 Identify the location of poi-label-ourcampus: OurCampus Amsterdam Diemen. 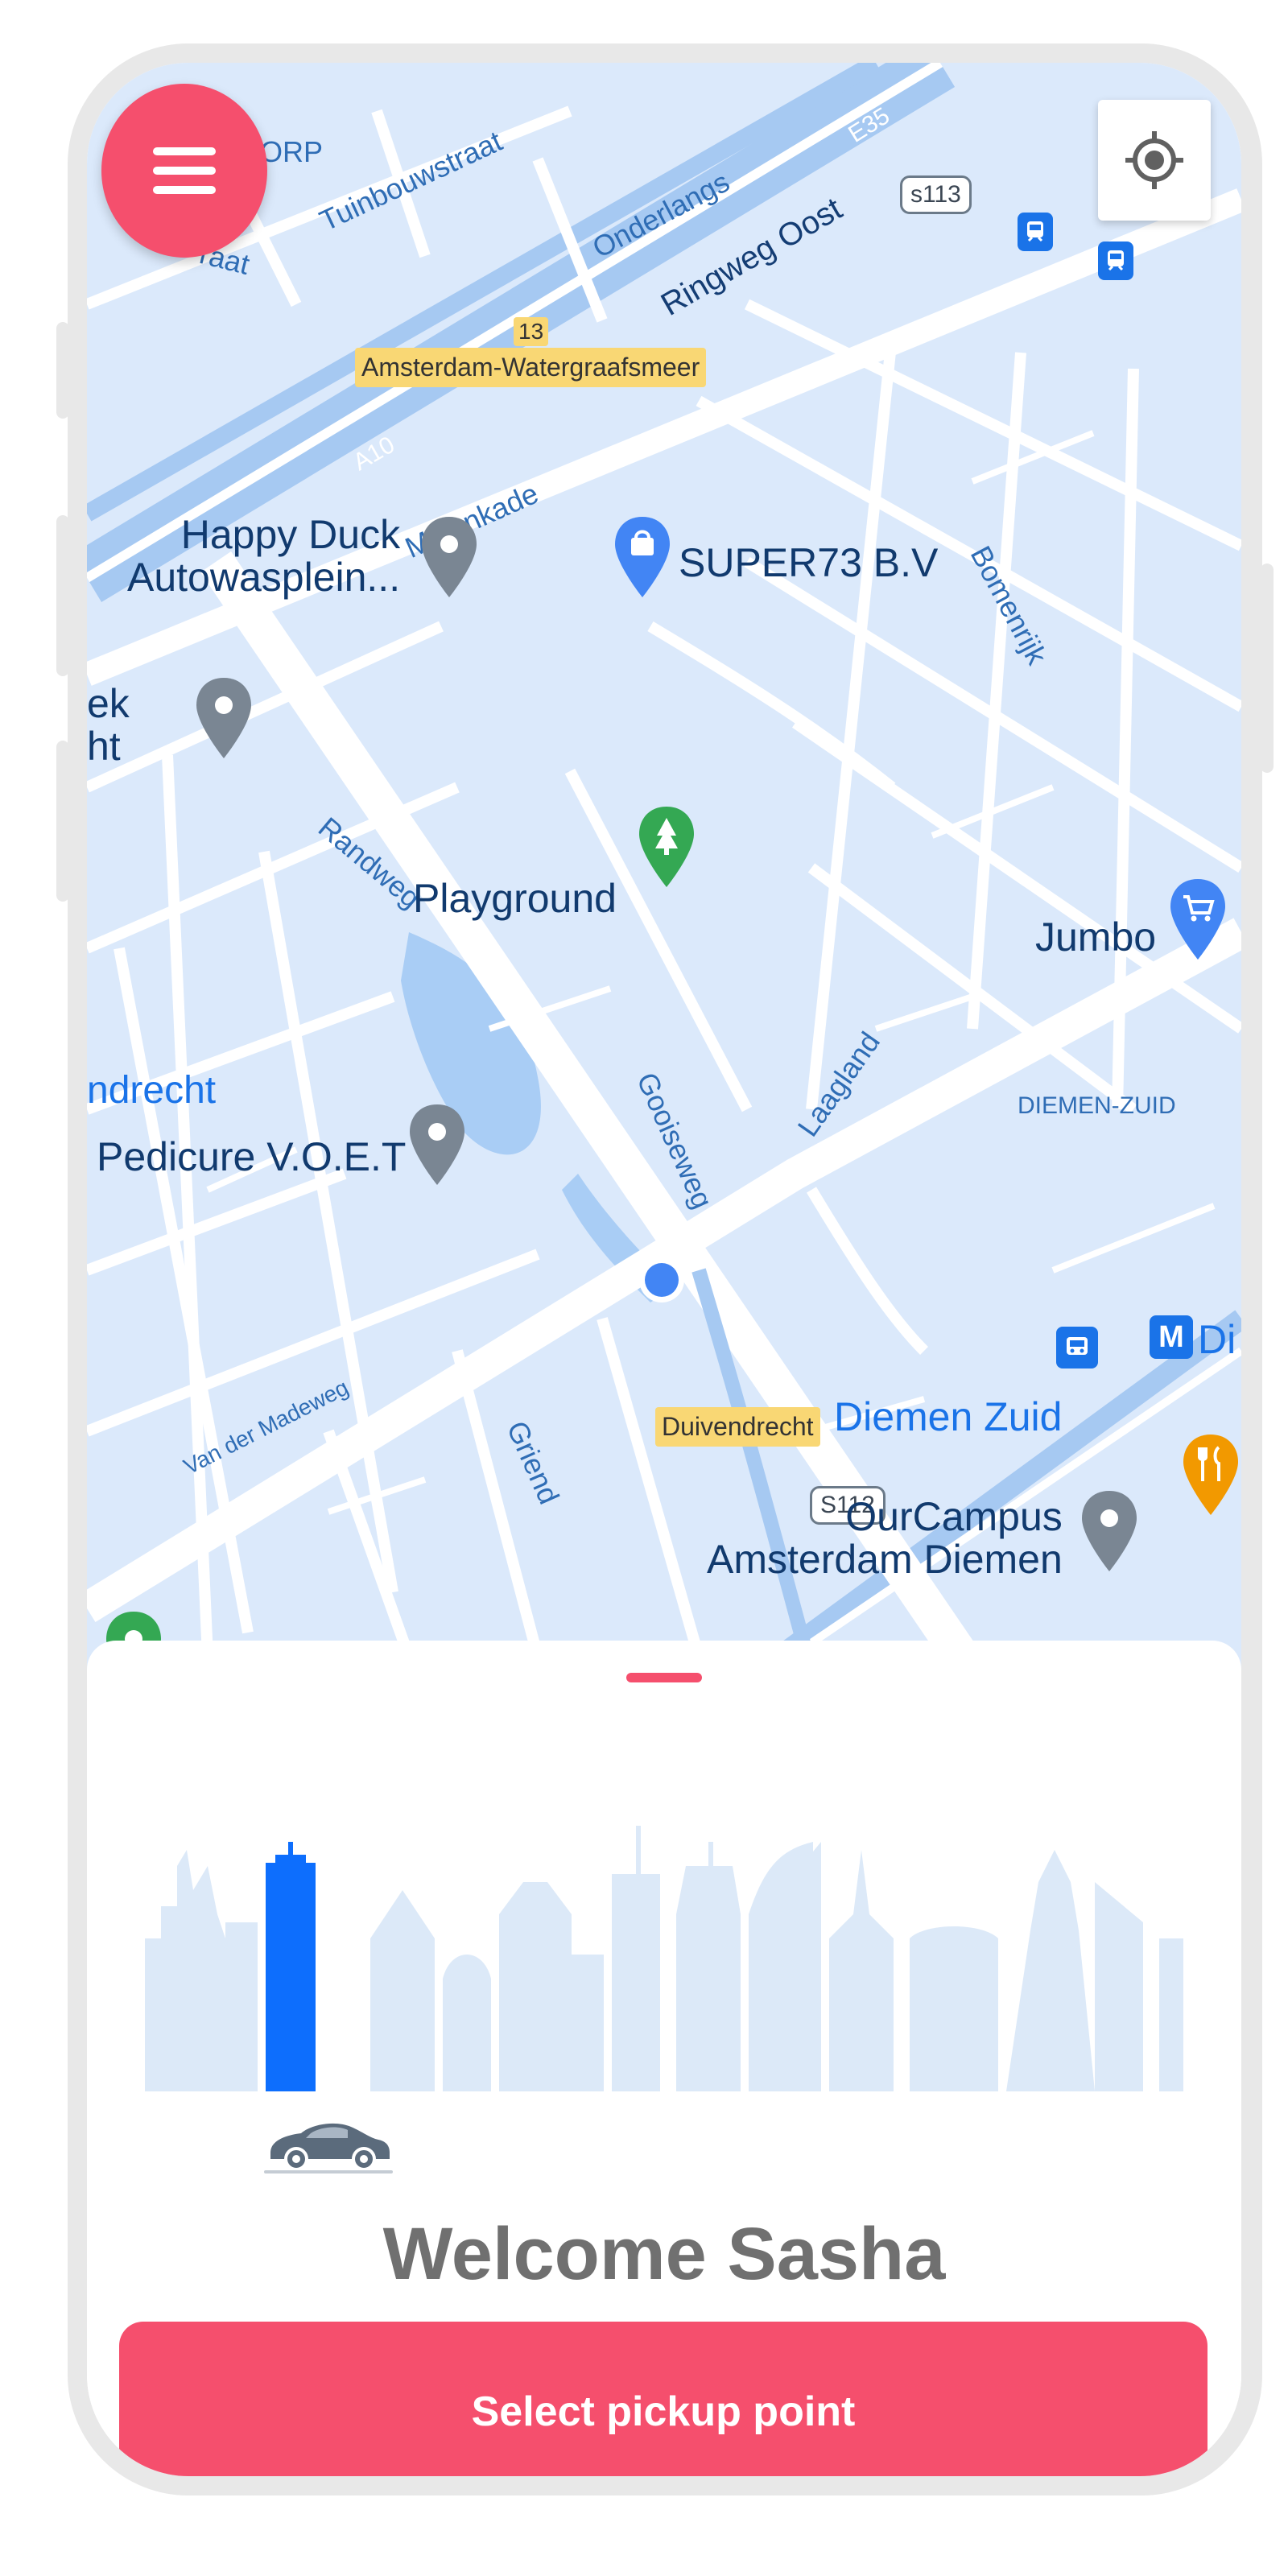
(885, 1538).